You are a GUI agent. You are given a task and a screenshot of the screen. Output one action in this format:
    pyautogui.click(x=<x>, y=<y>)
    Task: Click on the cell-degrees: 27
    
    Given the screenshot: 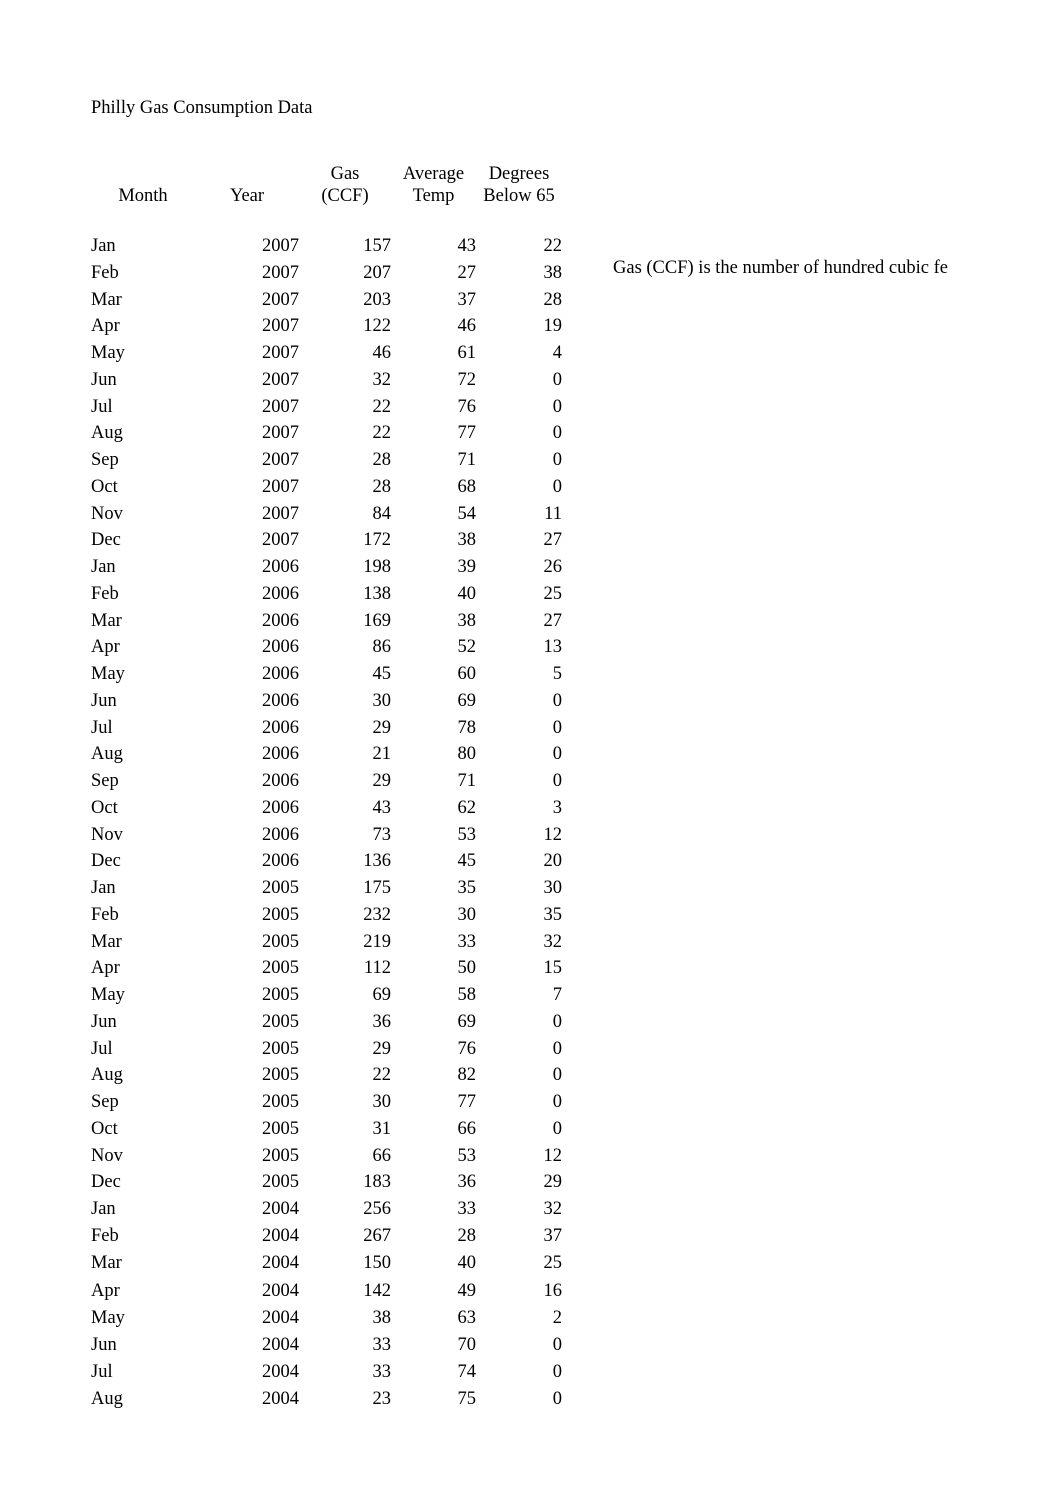 What is the action you would take?
    pyautogui.click(x=553, y=540)
    